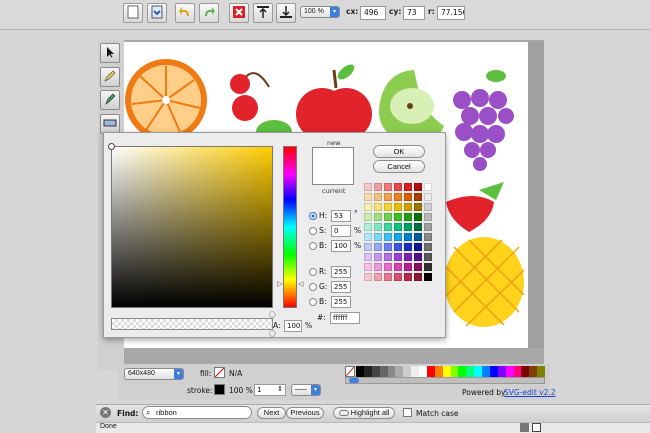 The image size is (650, 433). What do you see at coordinates (341, 287) in the screenshot?
I see `green-input: 255` at bounding box center [341, 287].